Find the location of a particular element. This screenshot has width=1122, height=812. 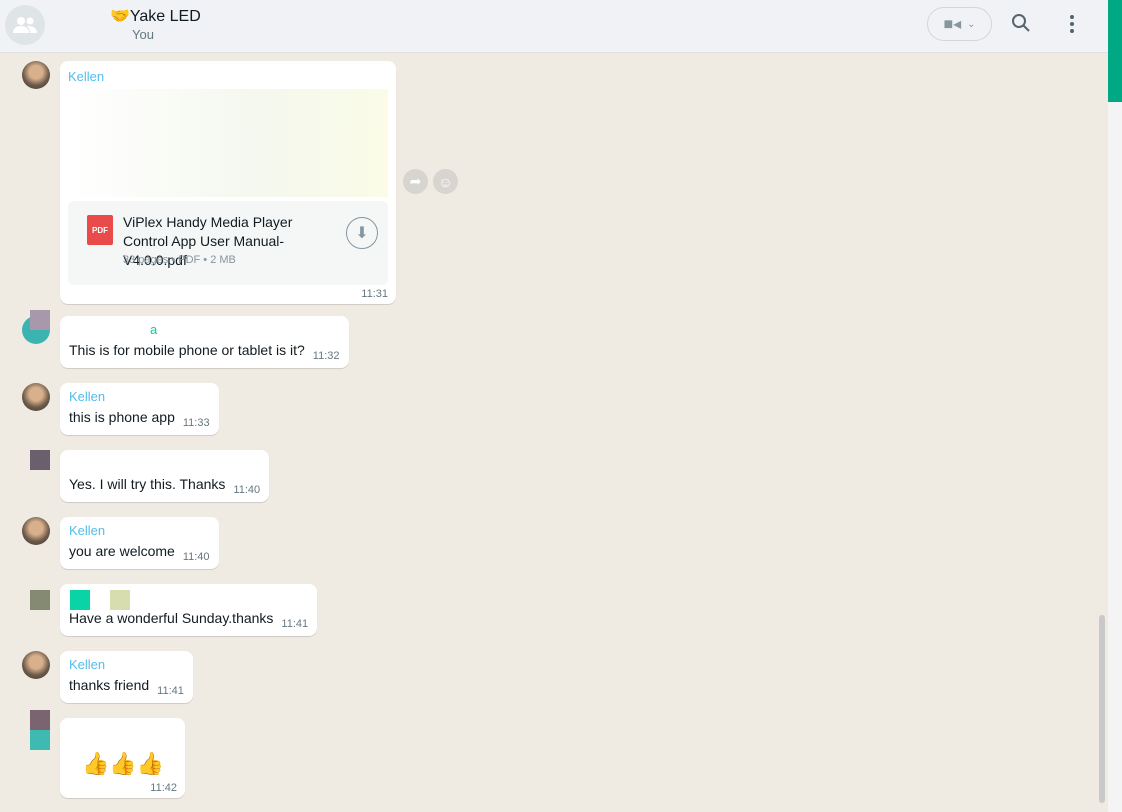

sender-name: a is located at coordinates (154, 329).